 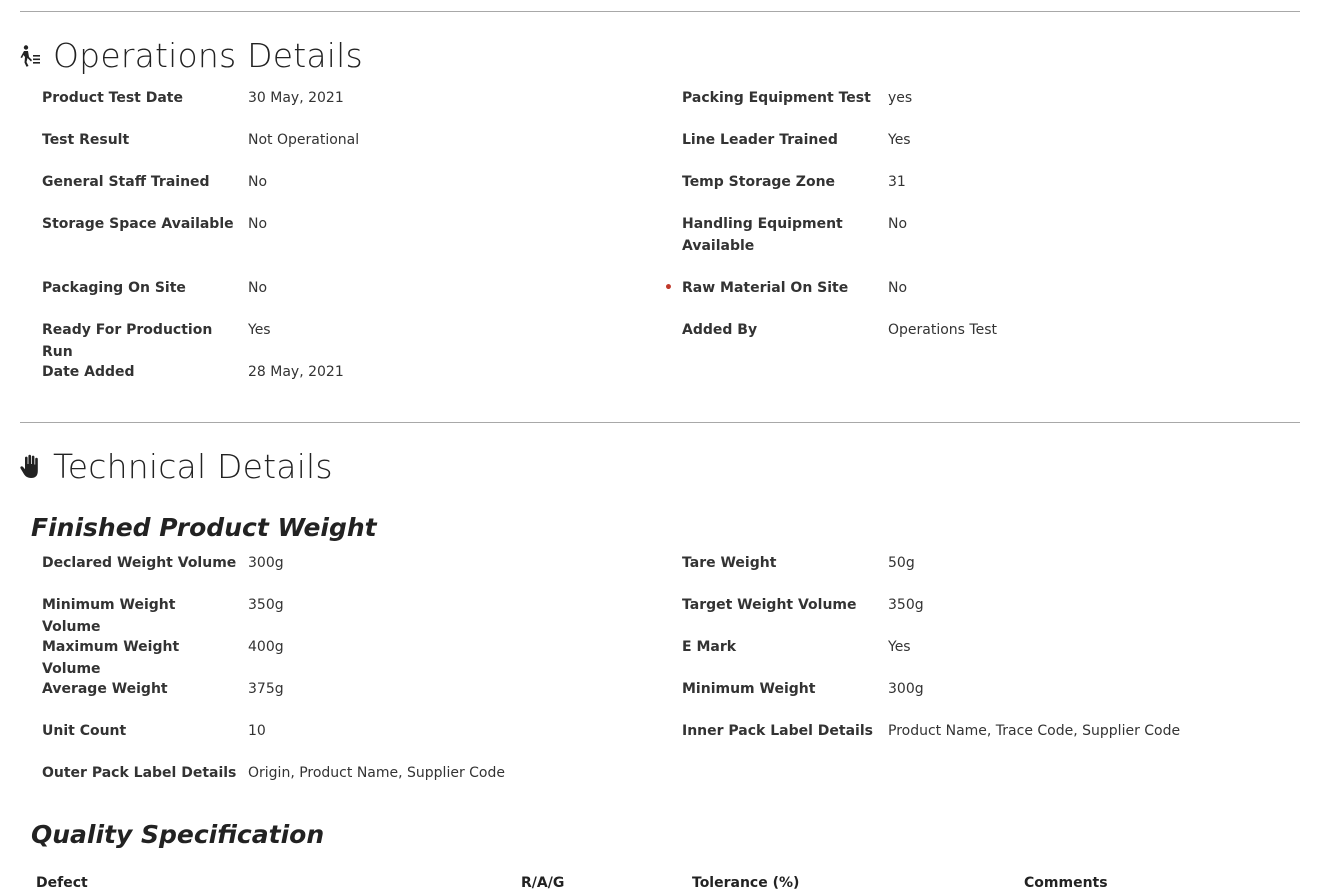 What do you see at coordinates (745, 883) in the screenshot?
I see `column-header-tolerance: Tolerance (%)` at bounding box center [745, 883].